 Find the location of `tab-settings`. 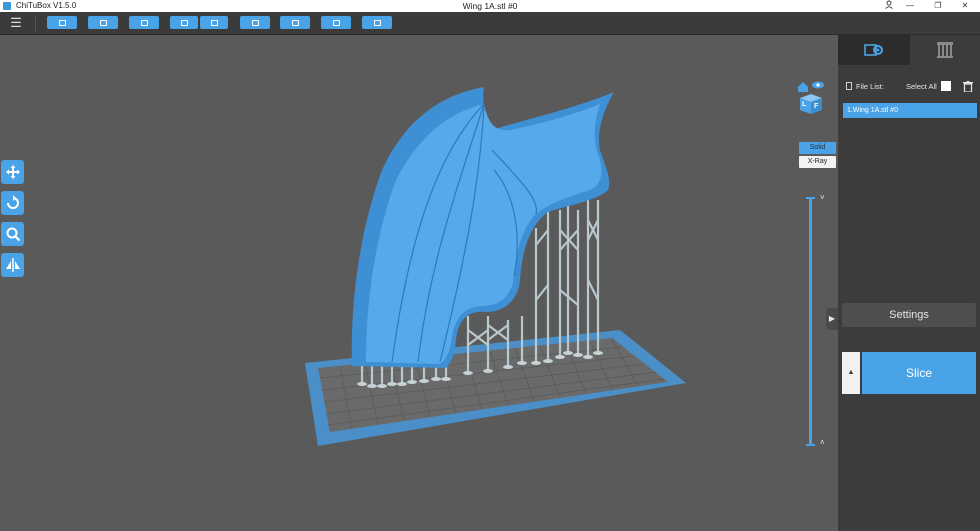

tab-settings is located at coordinates (874, 50).